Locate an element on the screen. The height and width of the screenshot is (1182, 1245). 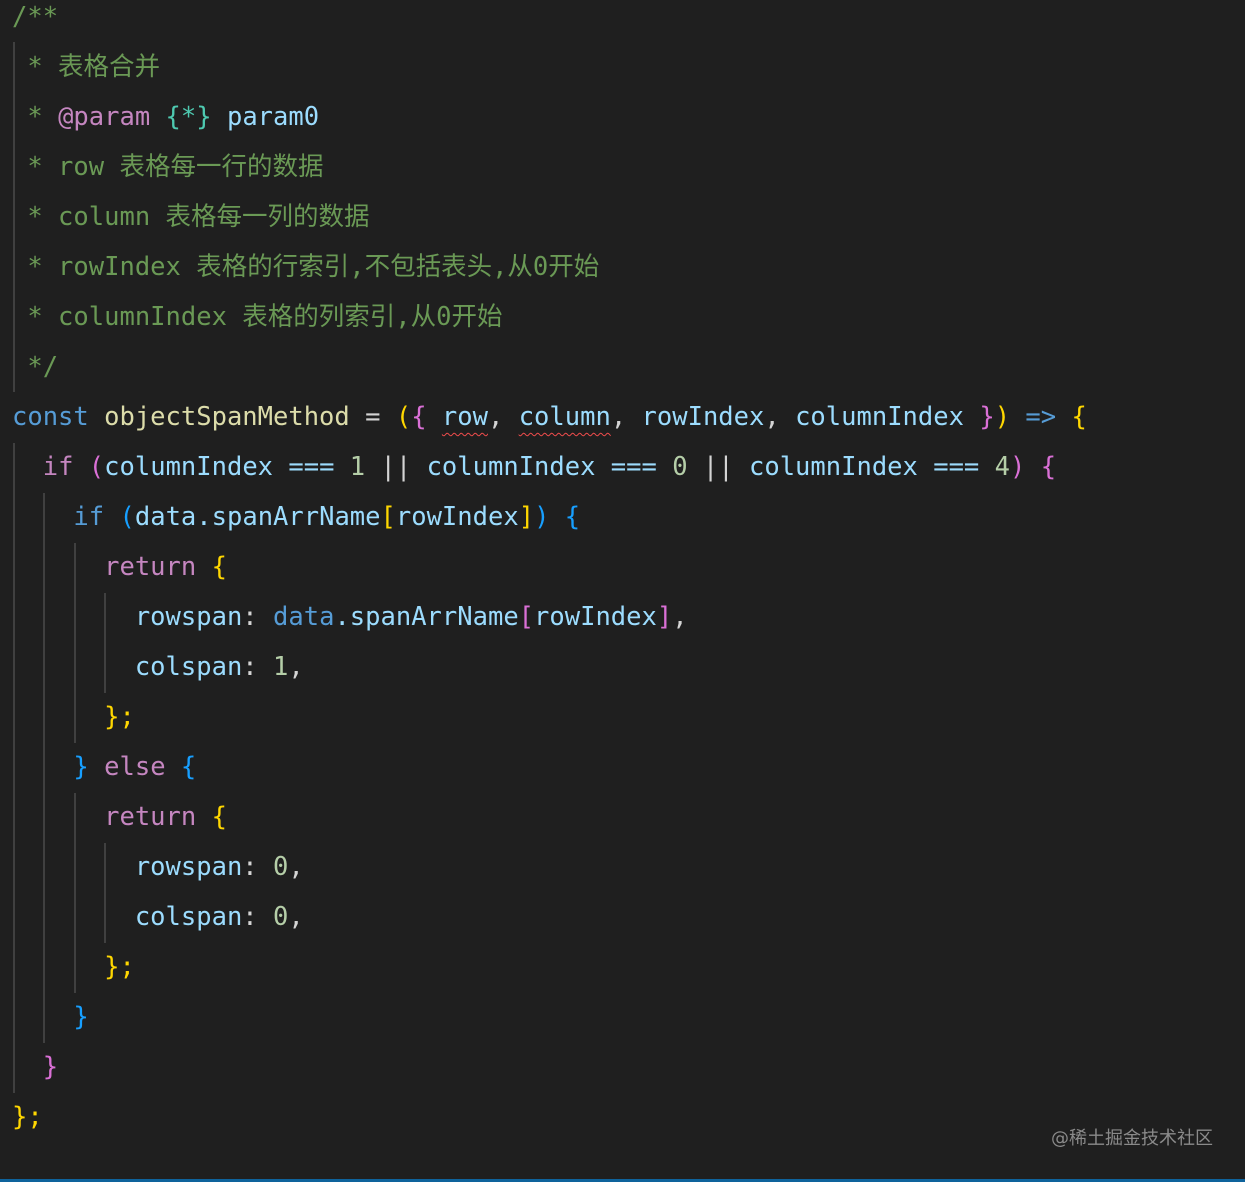
code-line-19: colspan: 0, is located at coordinates (158, 917).